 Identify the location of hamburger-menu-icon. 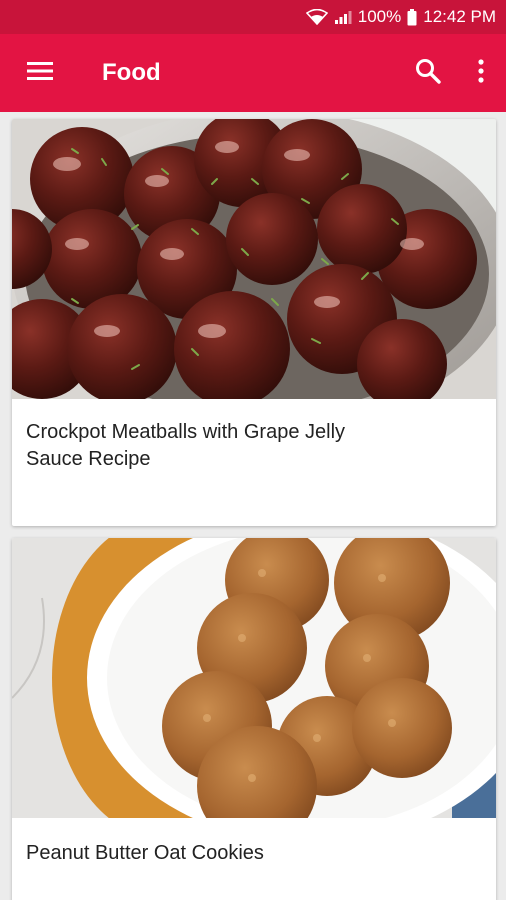
(40, 73).